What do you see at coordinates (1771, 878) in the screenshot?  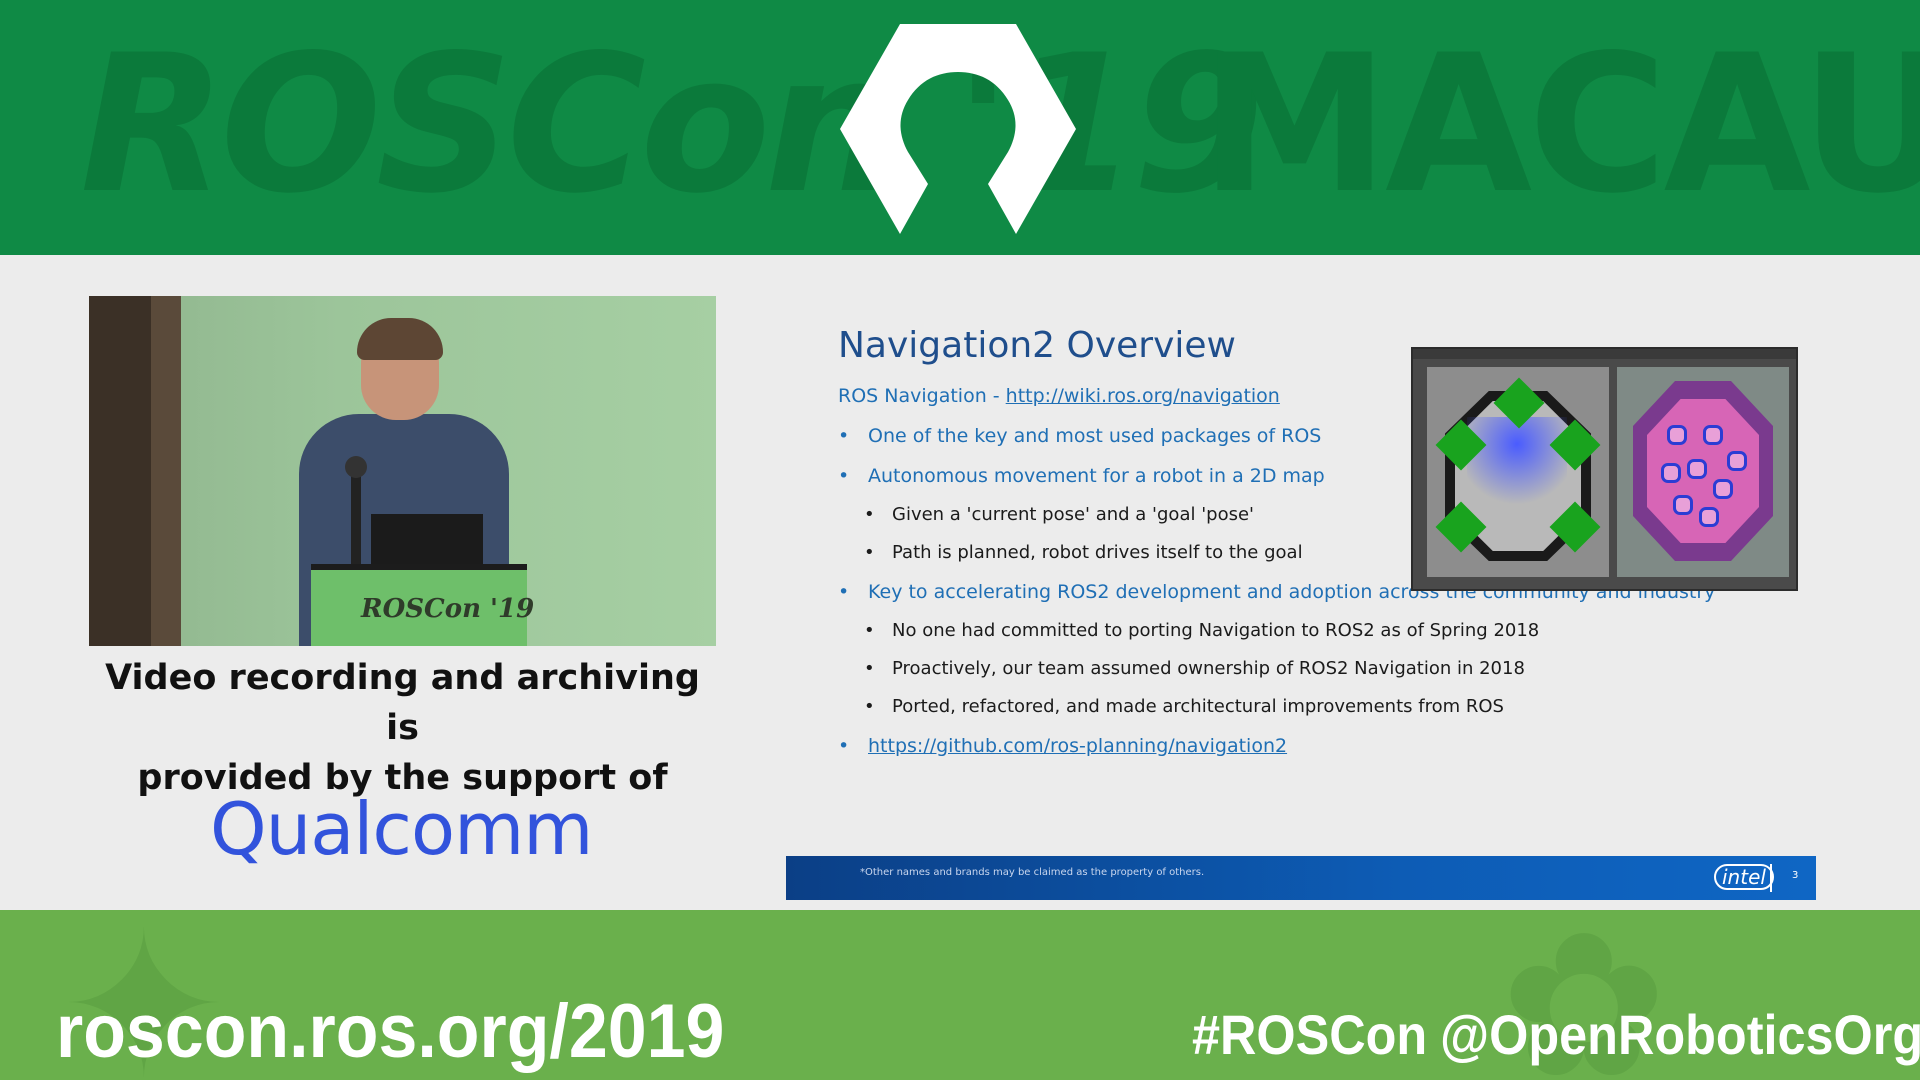 I see `footer-divider` at bounding box center [1771, 878].